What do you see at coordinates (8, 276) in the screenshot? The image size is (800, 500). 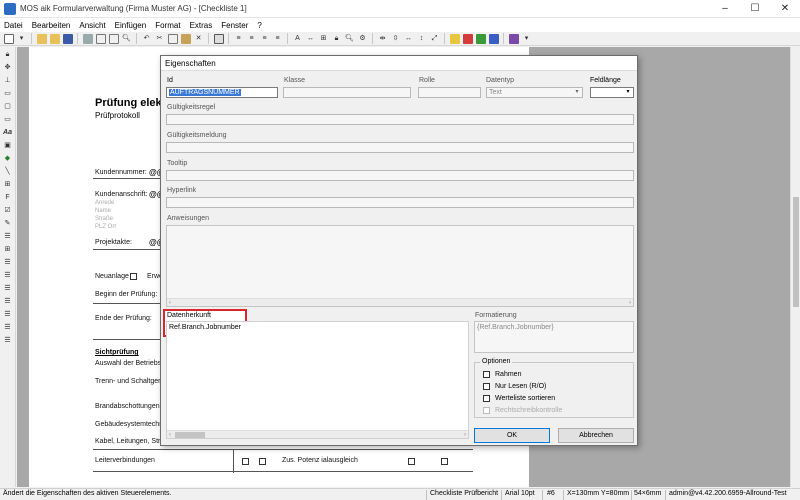 I see `list3-tool-icon: ☰` at bounding box center [8, 276].